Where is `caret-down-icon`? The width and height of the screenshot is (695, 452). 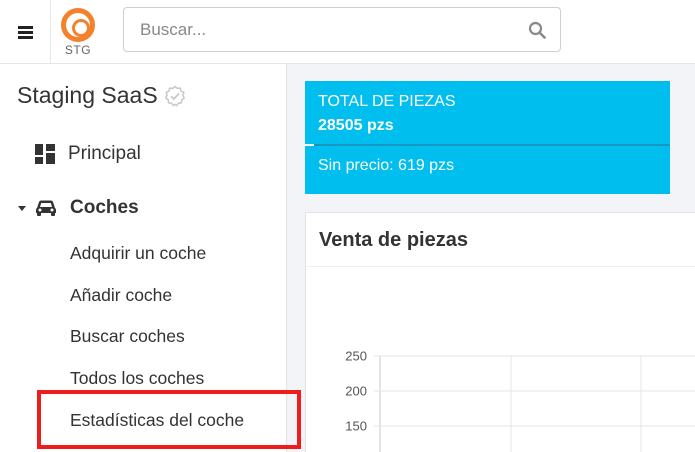 caret-down-icon is located at coordinates (22, 208).